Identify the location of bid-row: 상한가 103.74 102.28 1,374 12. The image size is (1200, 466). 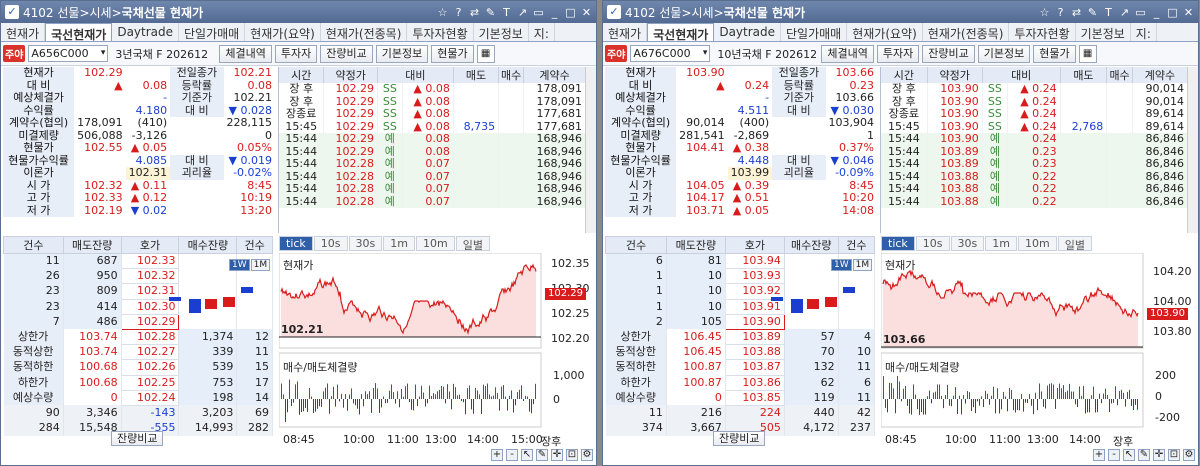
(138, 337).